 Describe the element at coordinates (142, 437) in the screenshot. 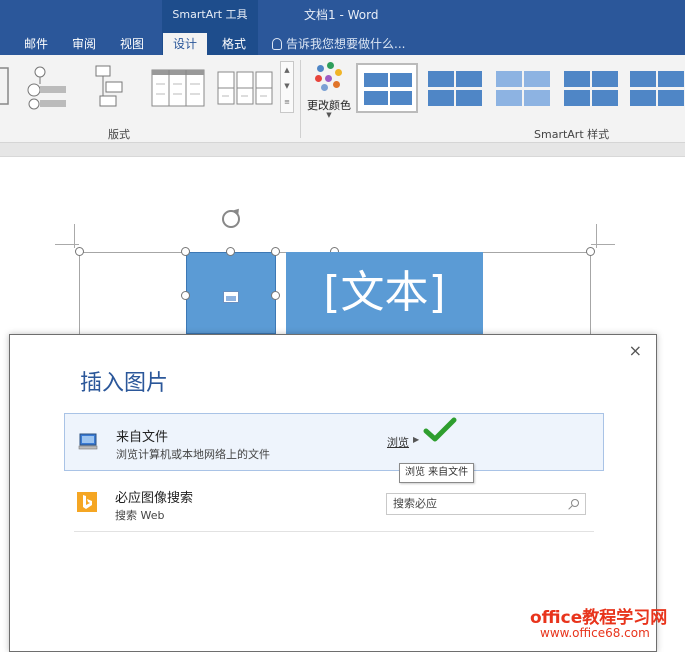

I see `from-file-title: 来自文件` at that location.